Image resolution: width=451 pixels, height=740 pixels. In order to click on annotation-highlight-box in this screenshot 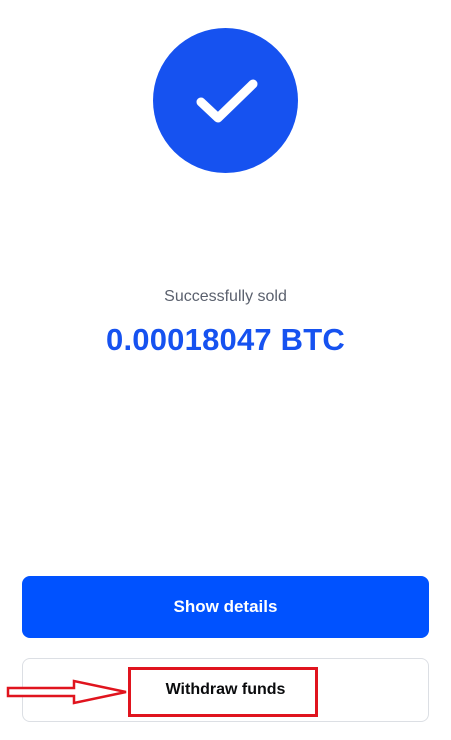, I will do `click(223, 692)`.